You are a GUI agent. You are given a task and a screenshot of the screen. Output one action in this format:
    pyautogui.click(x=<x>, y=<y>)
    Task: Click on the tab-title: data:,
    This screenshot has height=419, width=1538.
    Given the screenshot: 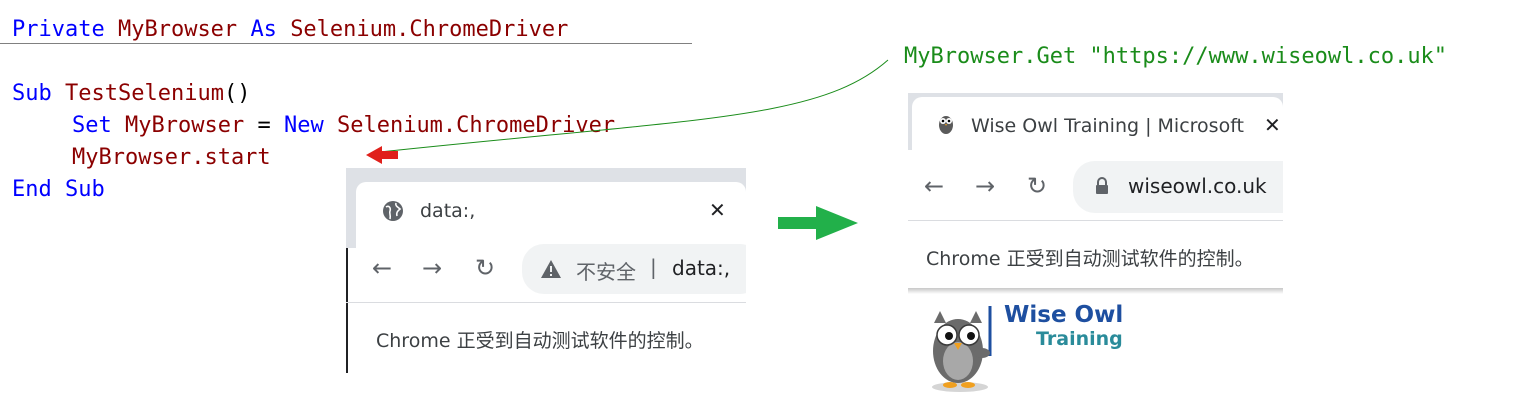 What is the action you would take?
    pyautogui.click(x=448, y=211)
    